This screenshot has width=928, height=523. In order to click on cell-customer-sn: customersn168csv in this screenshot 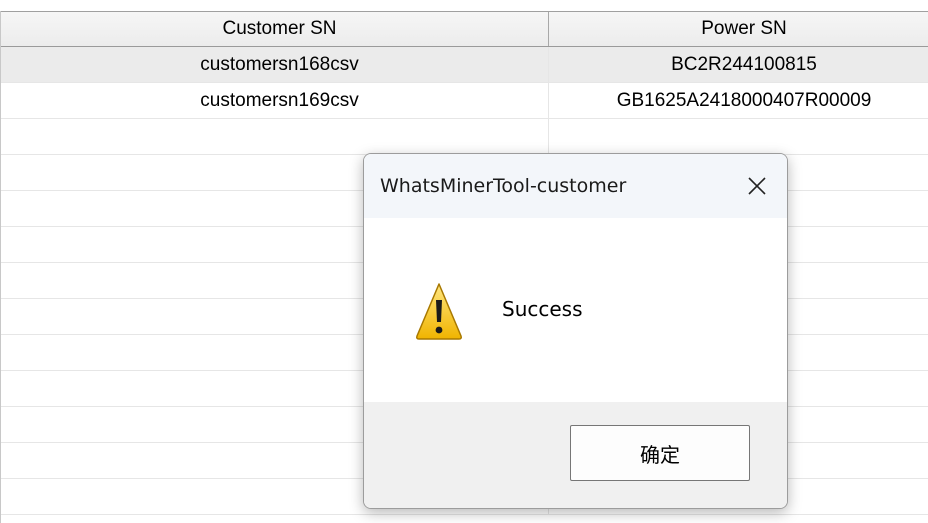, I will do `click(280, 64)`.